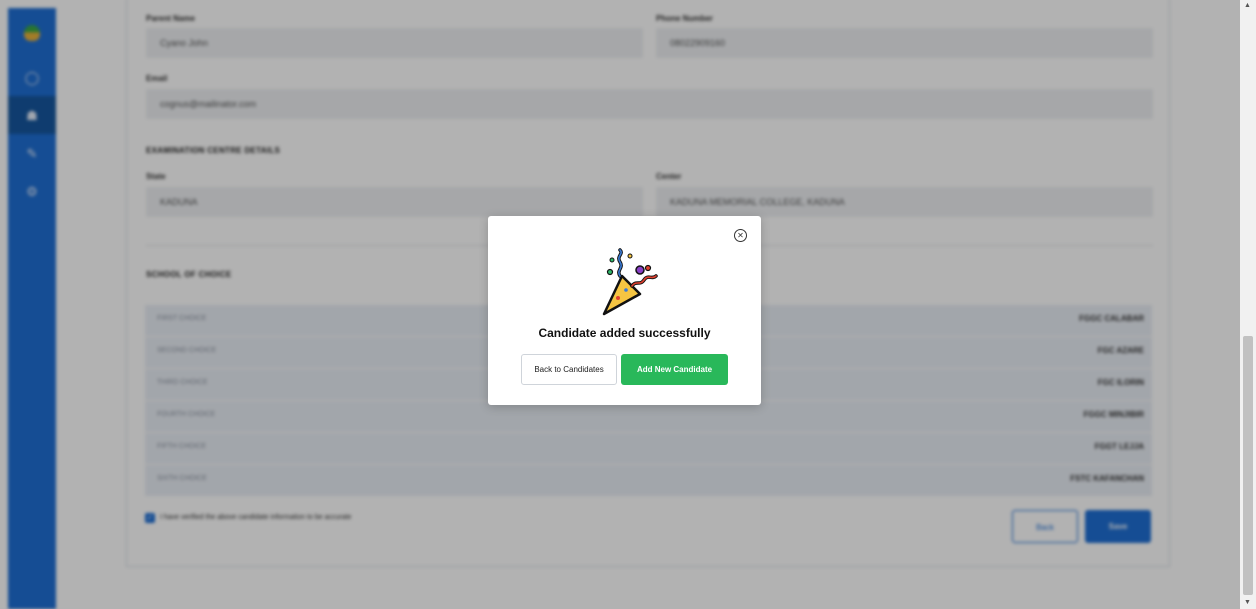 The width and height of the screenshot is (1256, 609). What do you see at coordinates (1247, 602) in the screenshot?
I see `scroll-down-icon: ▼` at bounding box center [1247, 602].